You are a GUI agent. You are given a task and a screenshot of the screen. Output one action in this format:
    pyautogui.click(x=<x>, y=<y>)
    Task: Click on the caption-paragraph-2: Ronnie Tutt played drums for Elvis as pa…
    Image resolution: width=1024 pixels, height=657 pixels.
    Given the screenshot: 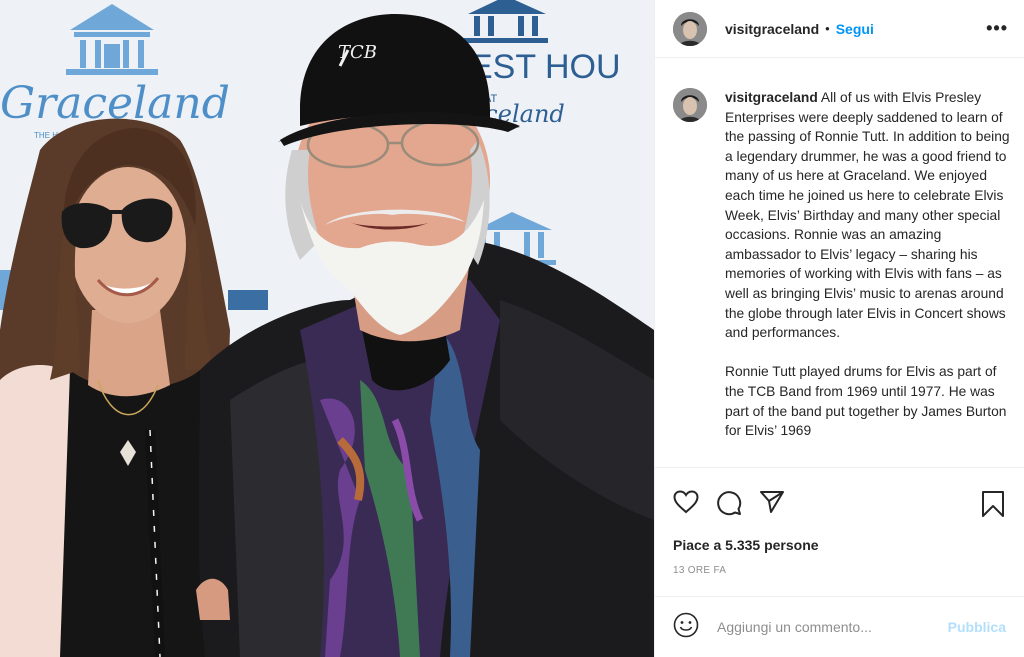 What is the action you would take?
    pyautogui.click(x=866, y=401)
    